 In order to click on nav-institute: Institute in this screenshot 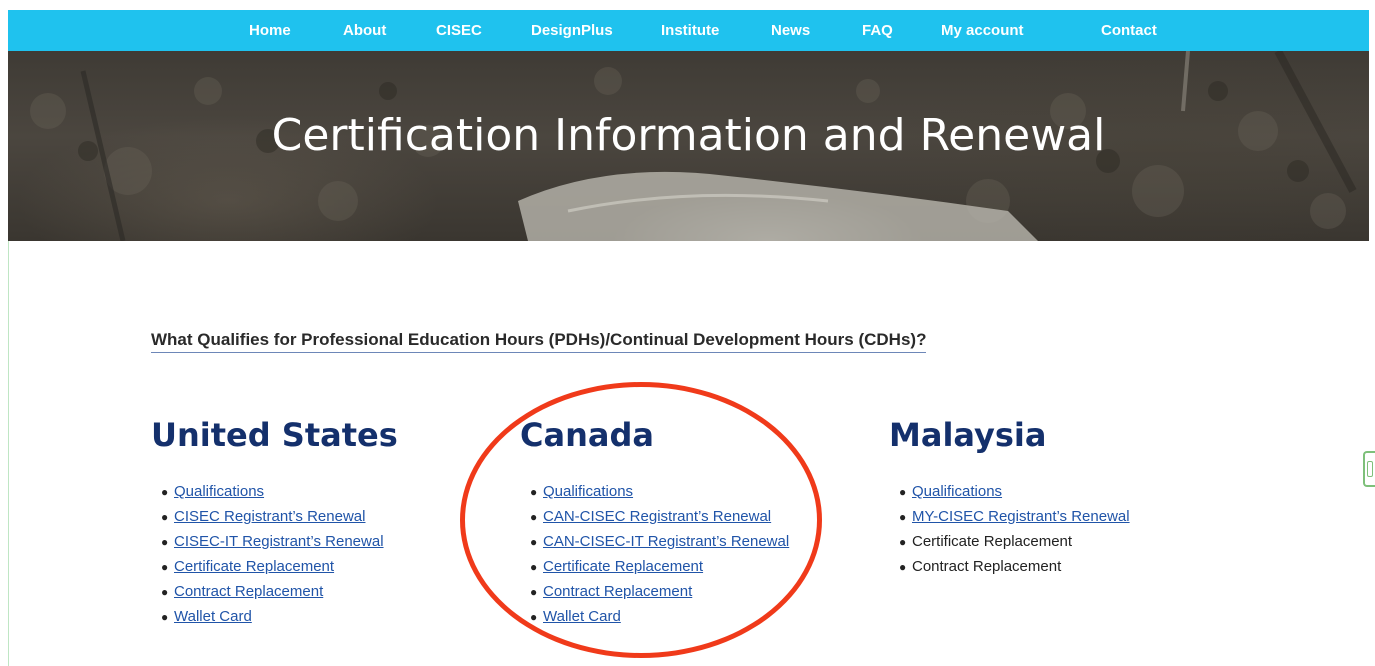, I will do `click(690, 30)`.